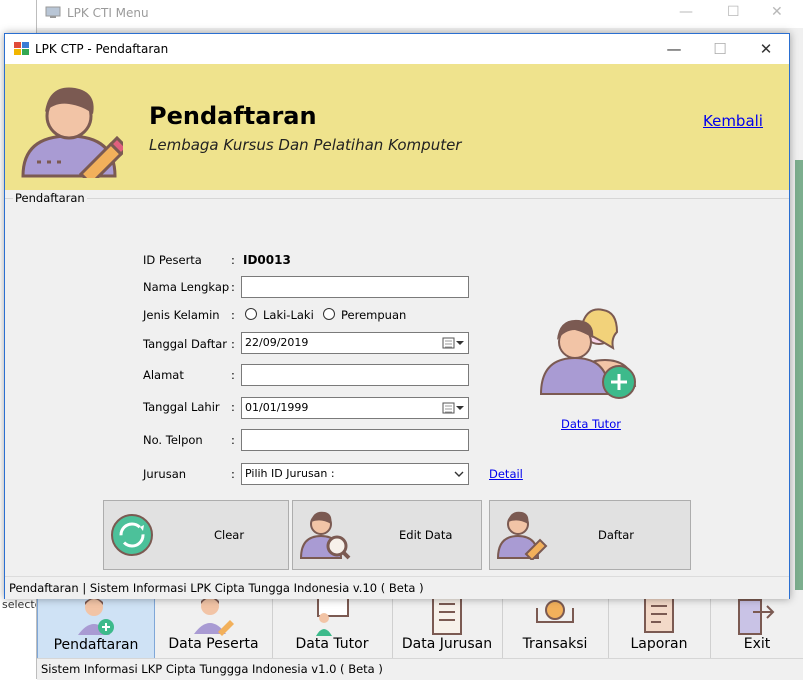 This screenshot has width=803, height=680. What do you see at coordinates (659, 625) in the screenshot?
I see `toolbar-laporan: Laporan` at bounding box center [659, 625].